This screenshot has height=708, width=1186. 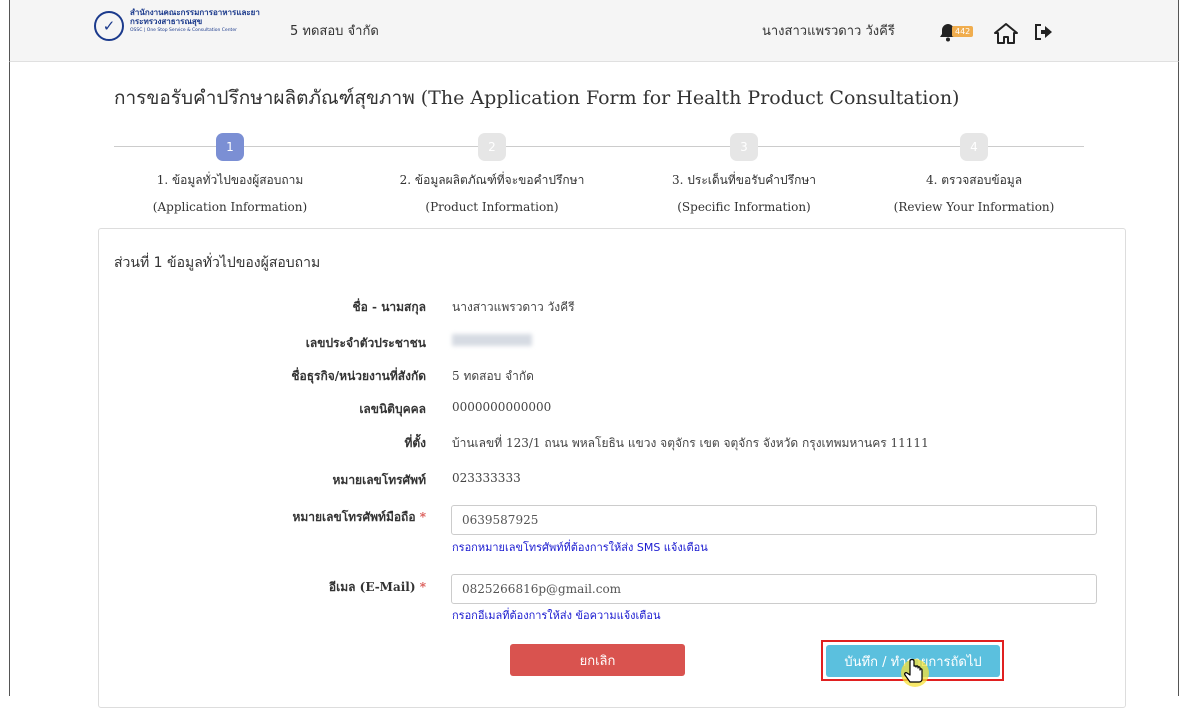 I want to click on mobile-label: หมายเลขโทรศัพท์มือถือ *, so click(x=359, y=517).